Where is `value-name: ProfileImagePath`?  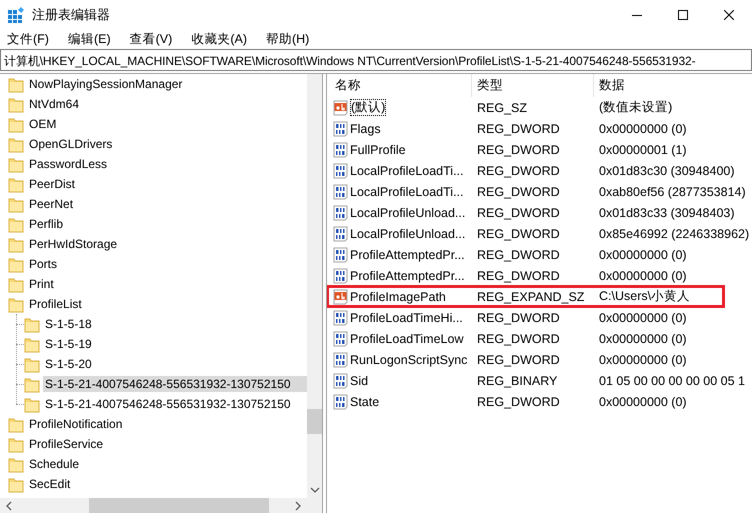
value-name: ProfileImagePath is located at coordinates (398, 297).